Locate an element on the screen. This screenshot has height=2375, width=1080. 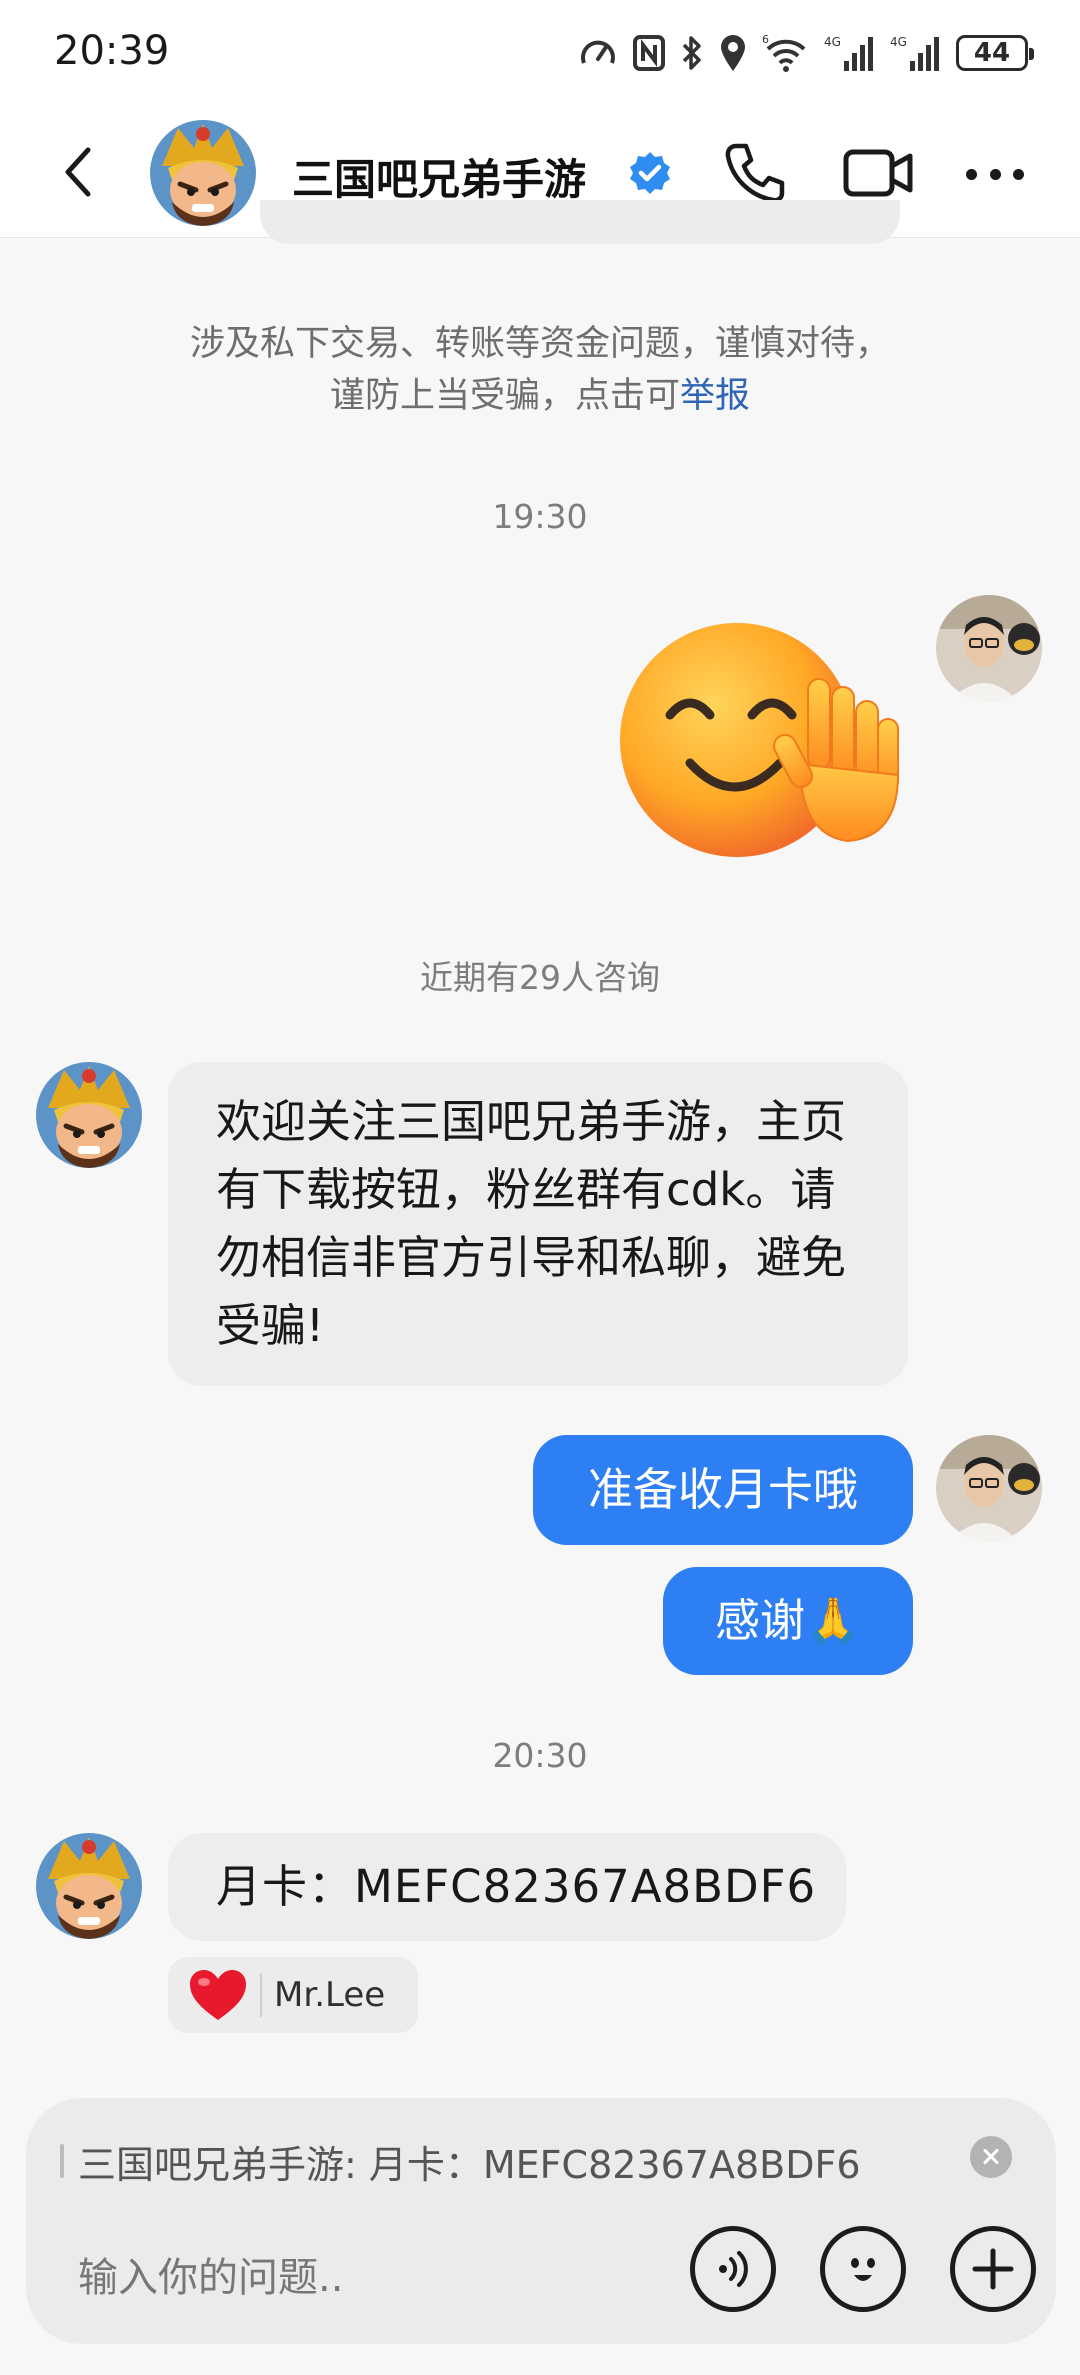
phone-call-icon is located at coordinates (755, 173).